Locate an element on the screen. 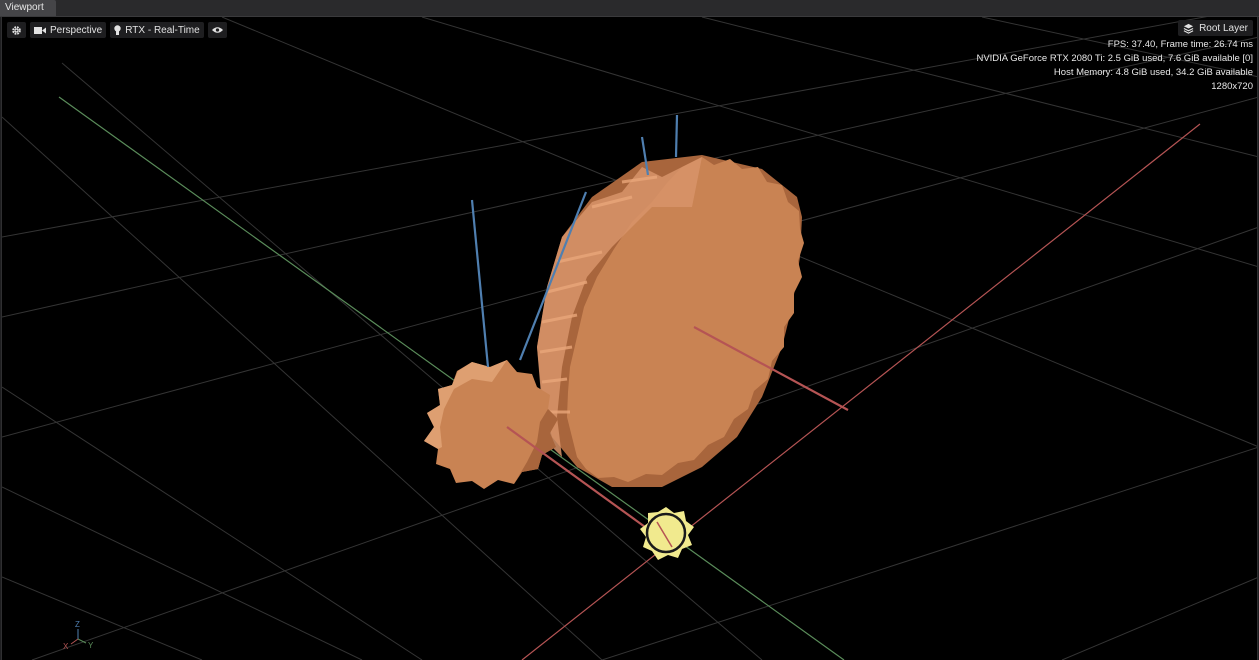 The width and height of the screenshot is (1259, 660). layers-icon is located at coordinates (1188, 28).